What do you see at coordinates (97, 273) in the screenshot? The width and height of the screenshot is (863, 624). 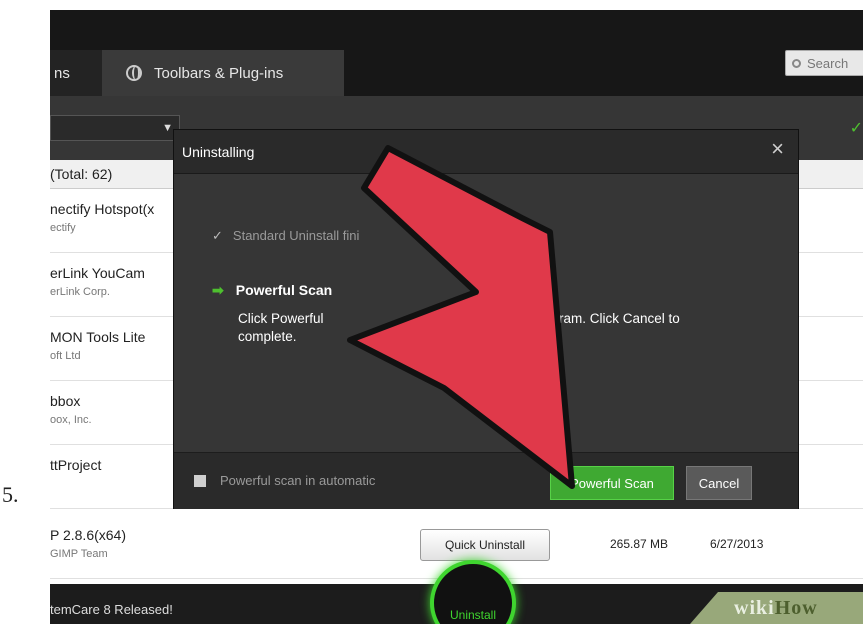 I see `program-name: erLink YouCam` at bounding box center [97, 273].